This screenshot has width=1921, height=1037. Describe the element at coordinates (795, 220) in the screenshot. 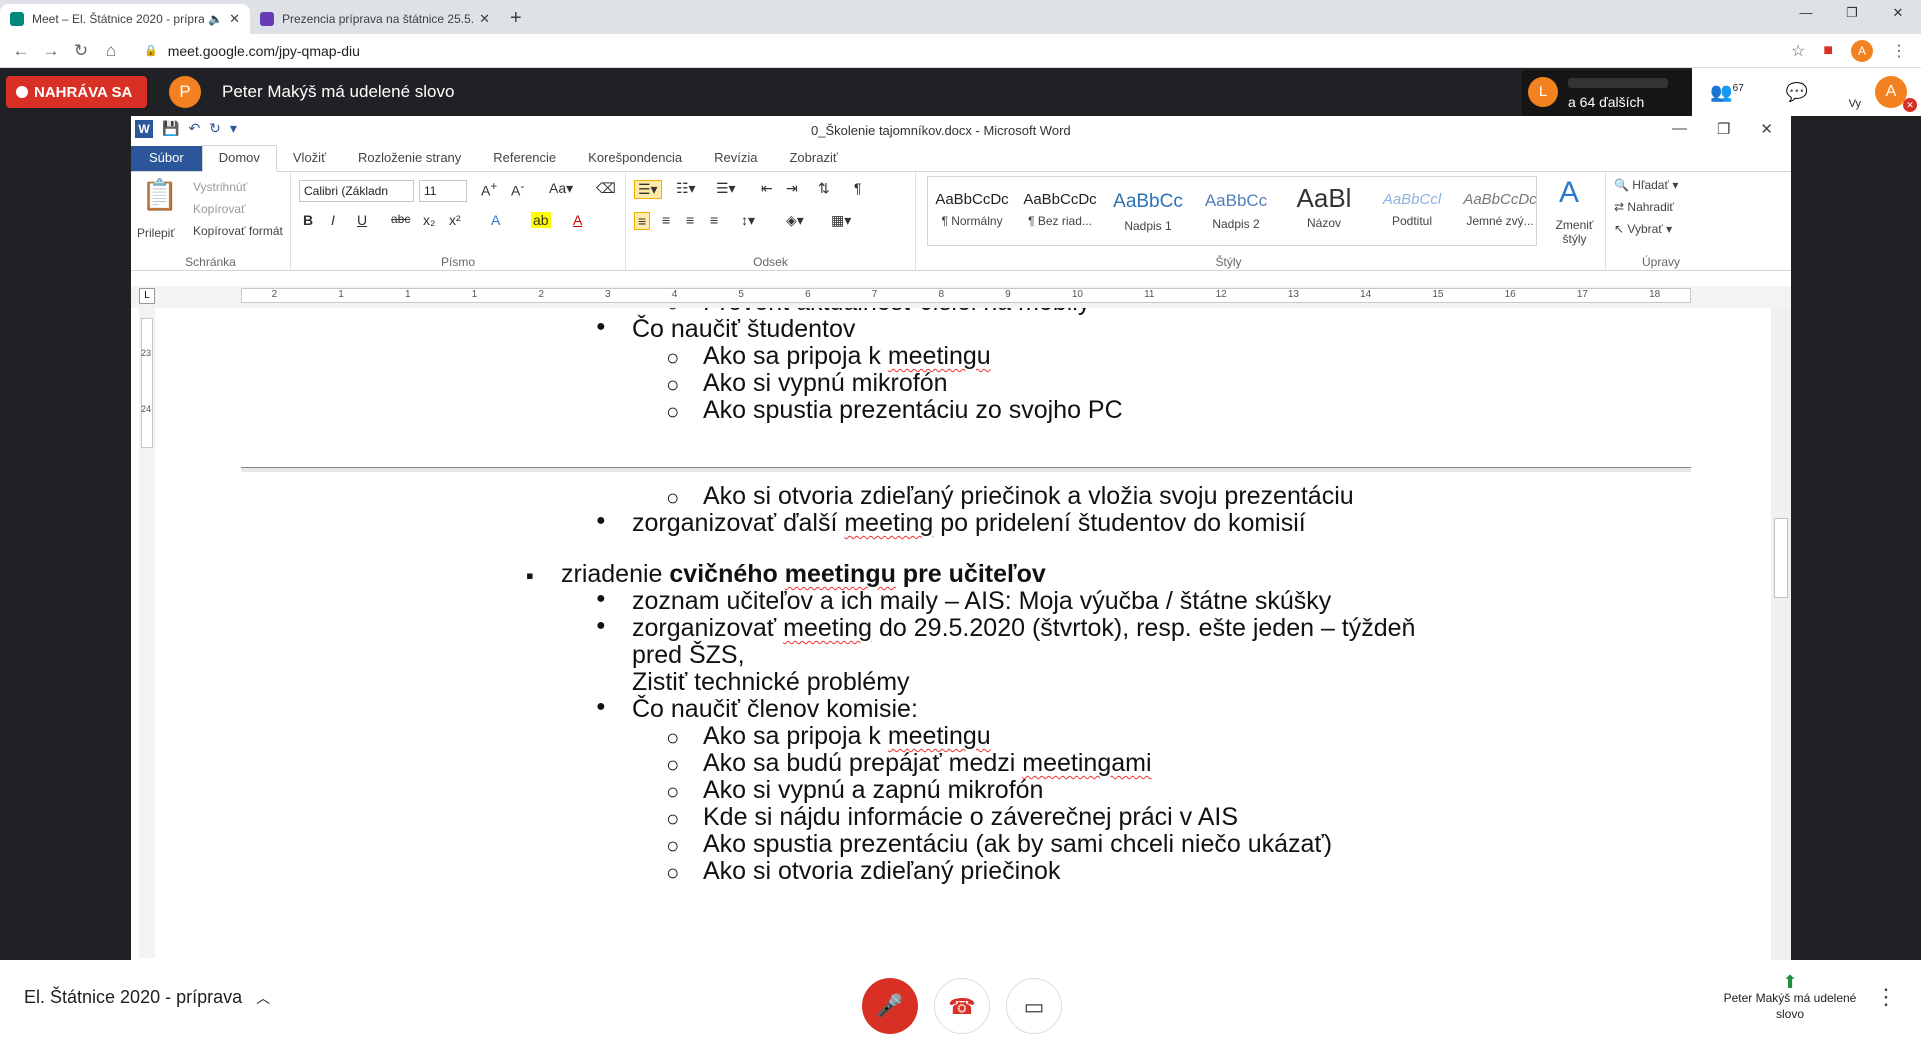

I see `shading-icon: ◈▾` at that location.